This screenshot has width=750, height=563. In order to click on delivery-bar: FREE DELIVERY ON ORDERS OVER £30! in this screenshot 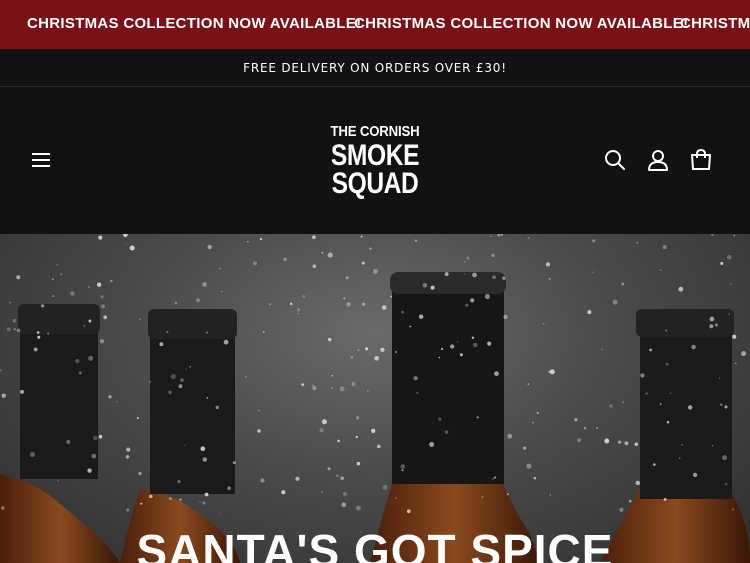, I will do `click(375, 68)`.